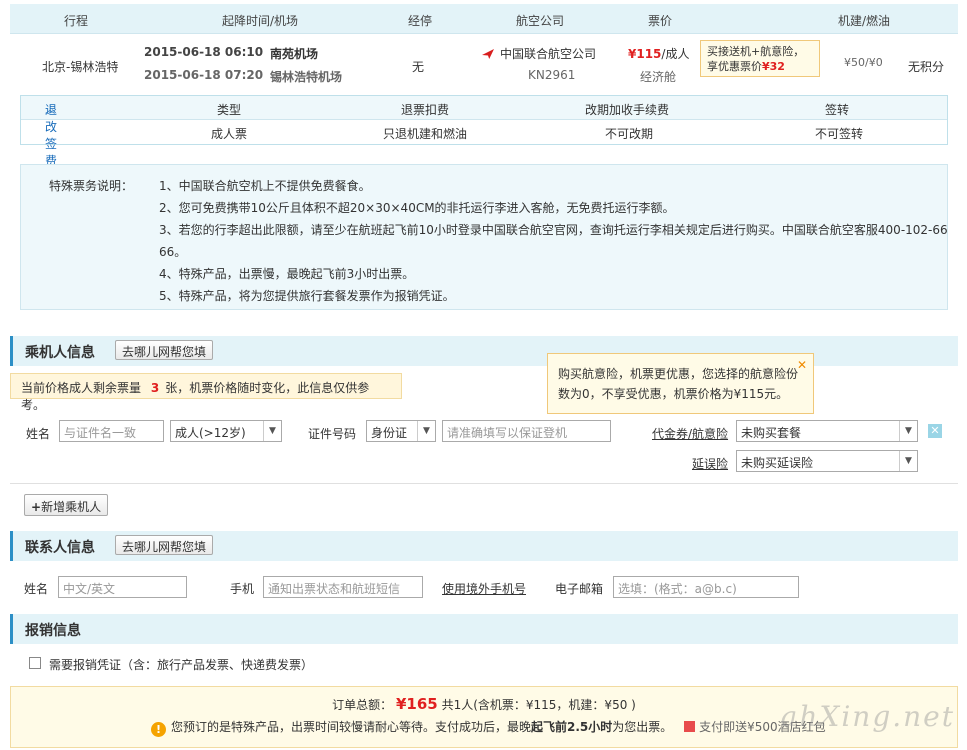  What do you see at coordinates (827, 461) in the screenshot?
I see `delay-insurance-select: 未购买延误险 ▼` at bounding box center [827, 461].